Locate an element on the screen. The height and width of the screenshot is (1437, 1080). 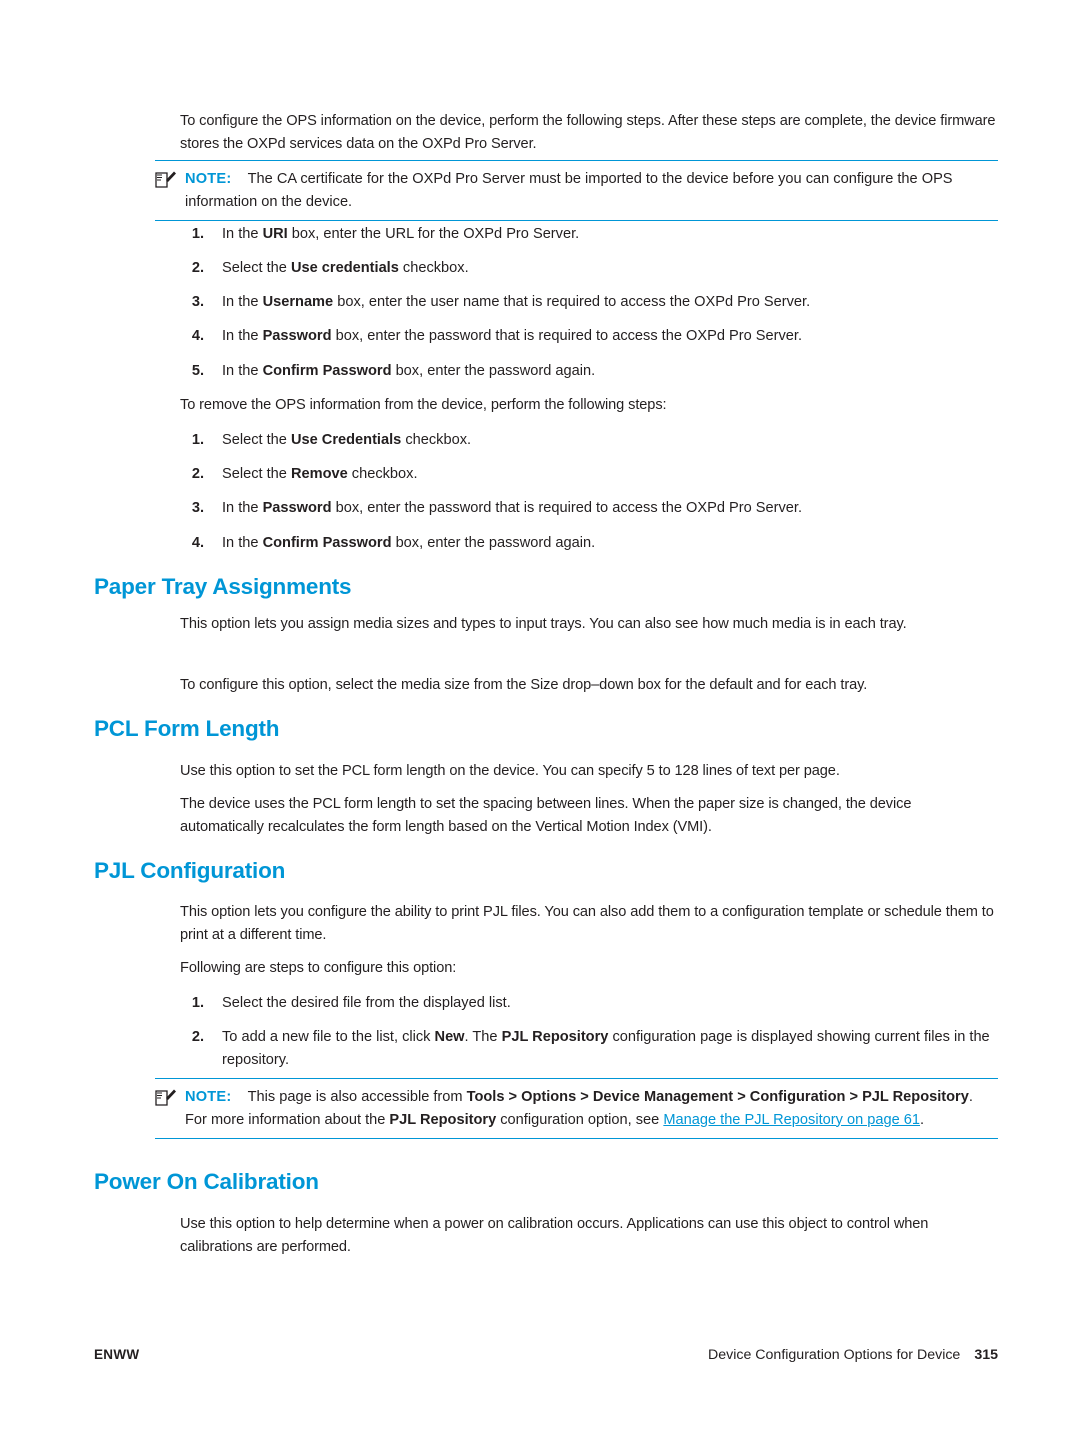
list-text-bold: Remove is located at coordinates (319, 474).